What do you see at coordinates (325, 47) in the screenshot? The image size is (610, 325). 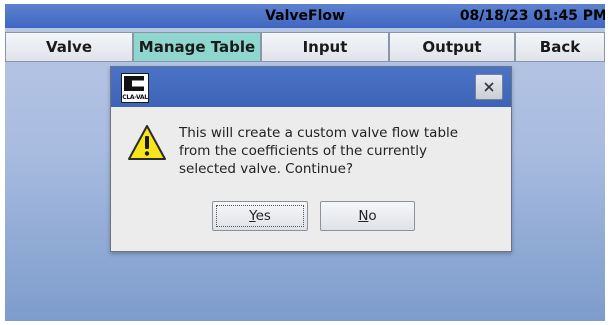 I see `menu-input-button: Input` at bounding box center [325, 47].